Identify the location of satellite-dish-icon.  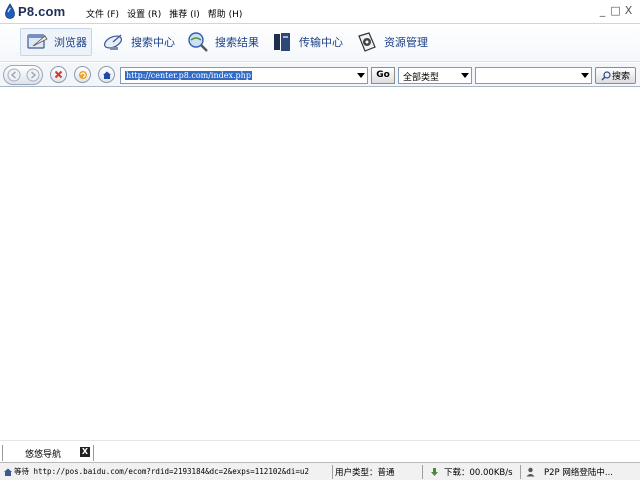
(113, 42).